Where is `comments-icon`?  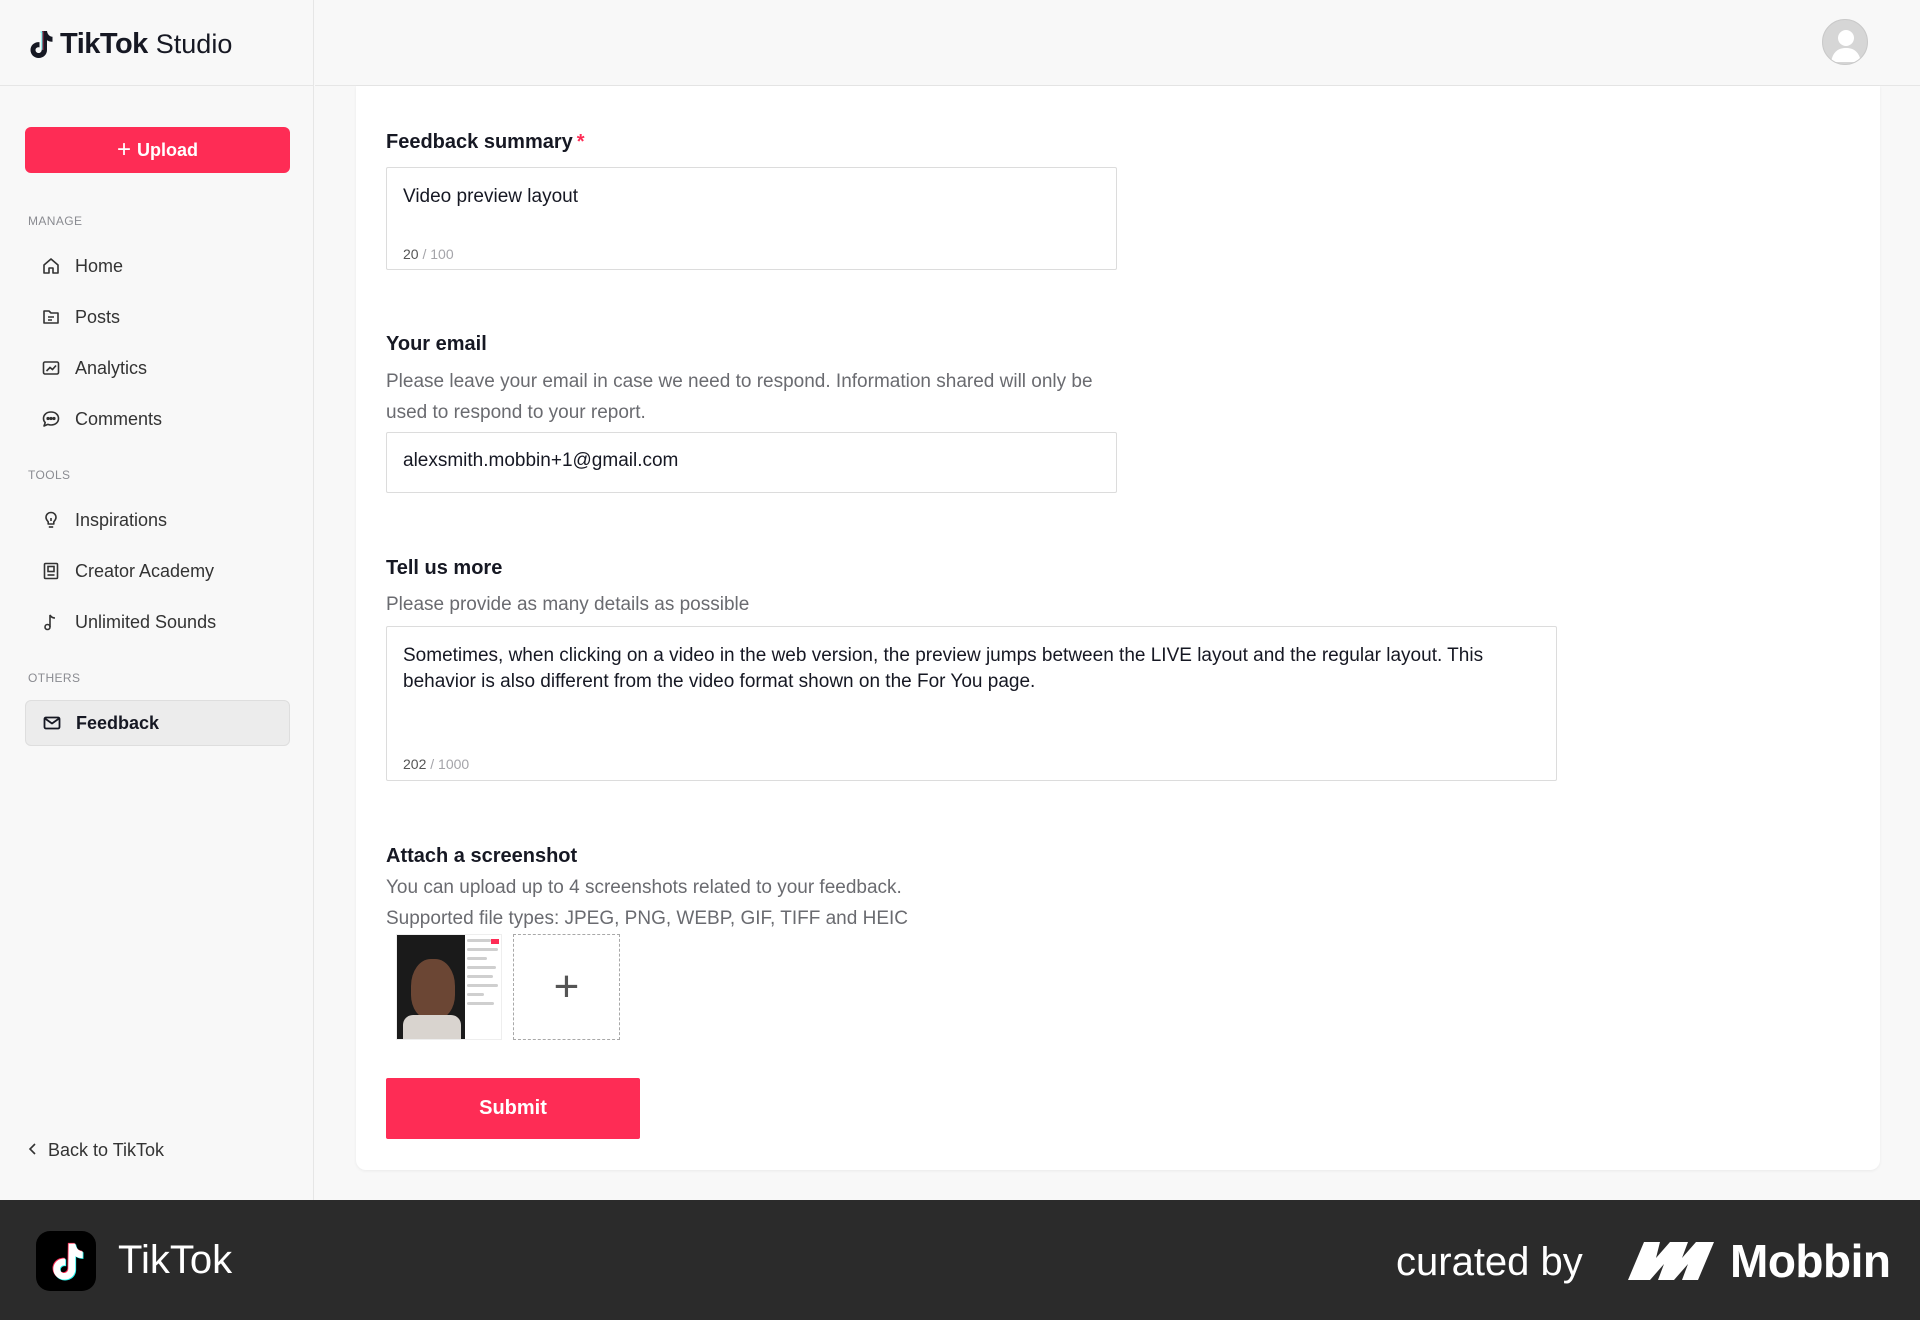
comments-icon is located at coordinates (51, 419).